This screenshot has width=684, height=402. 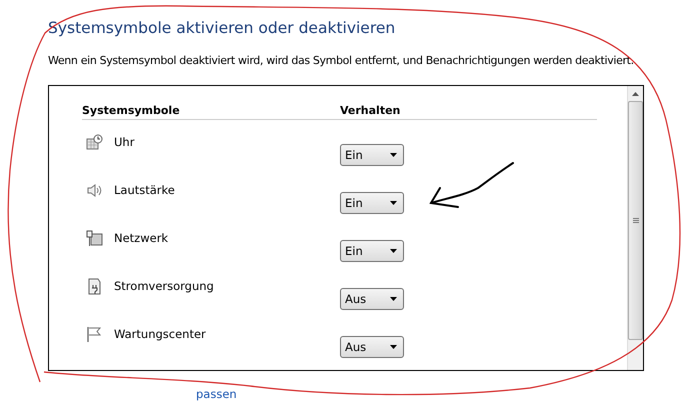 I want to click on description-text: Wenn ein Systemsymbol deaktiviert wird, wird das Symbol entfernt, und Benachrichtigungen werden deaktiviert., so click(x=341, y=60).